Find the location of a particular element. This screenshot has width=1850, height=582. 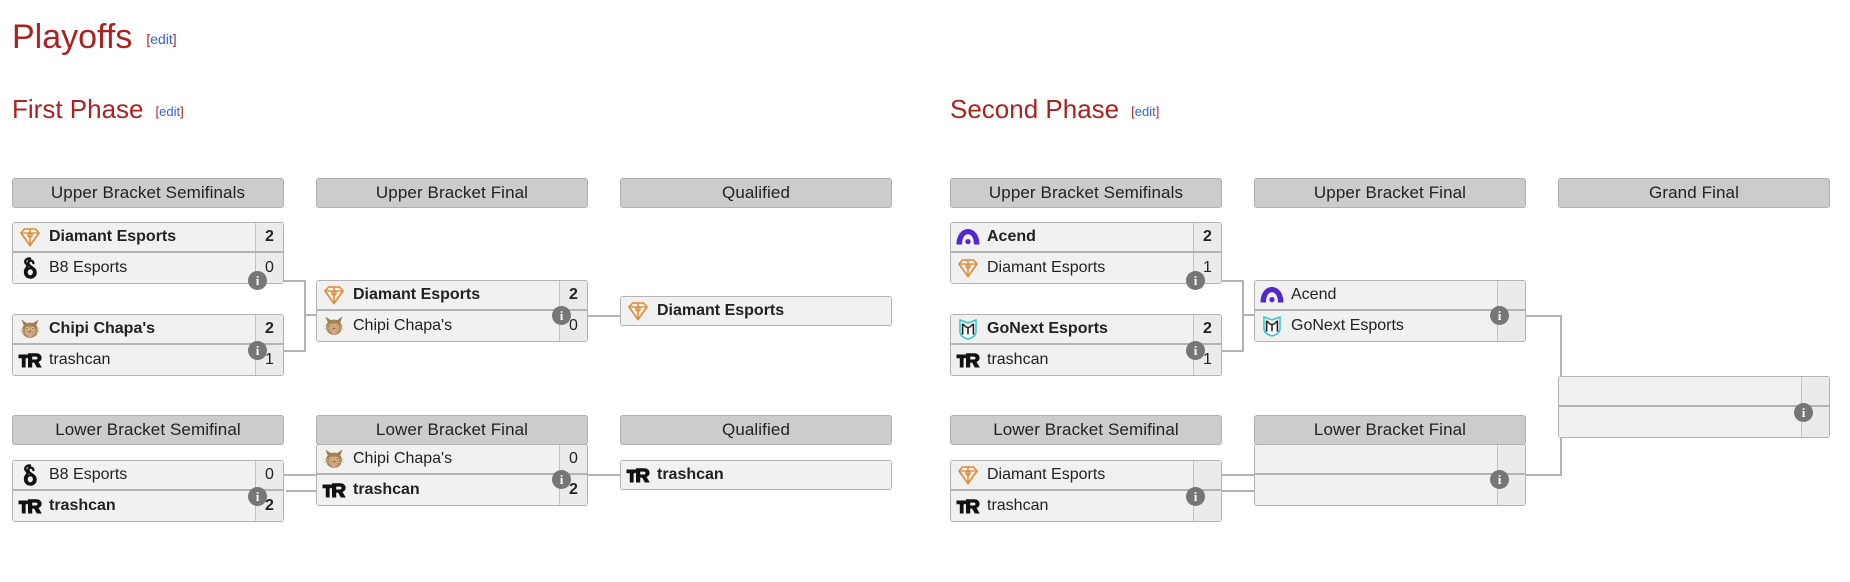

team-name: Acend is located at coordinates (1011, 236).